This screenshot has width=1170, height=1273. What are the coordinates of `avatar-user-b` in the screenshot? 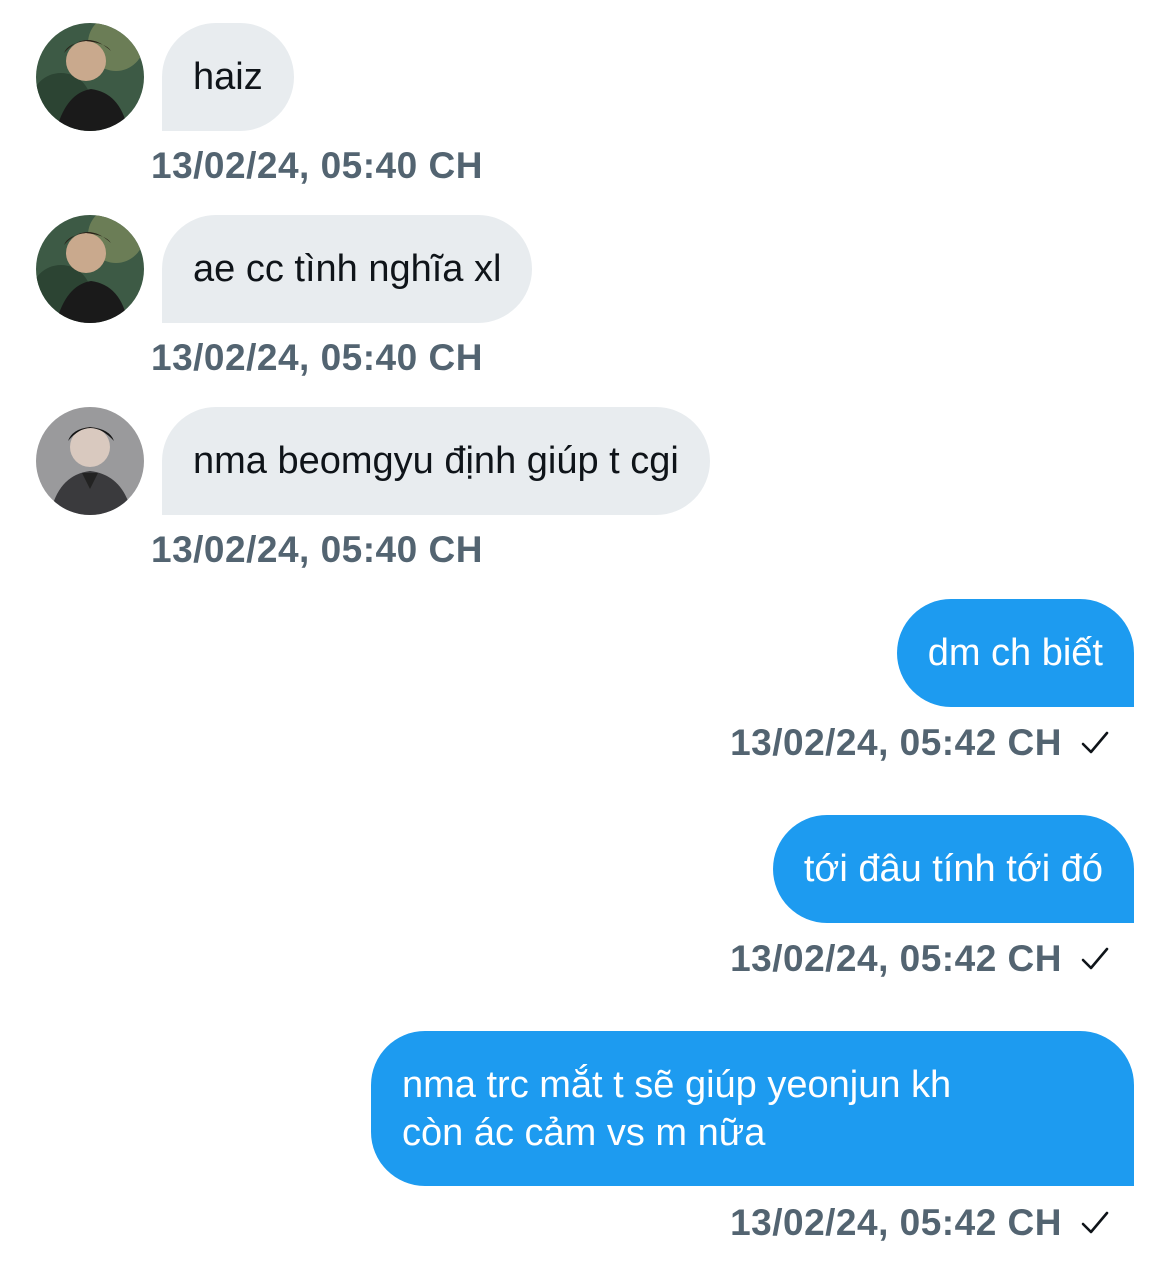 It's located at (90, 461).